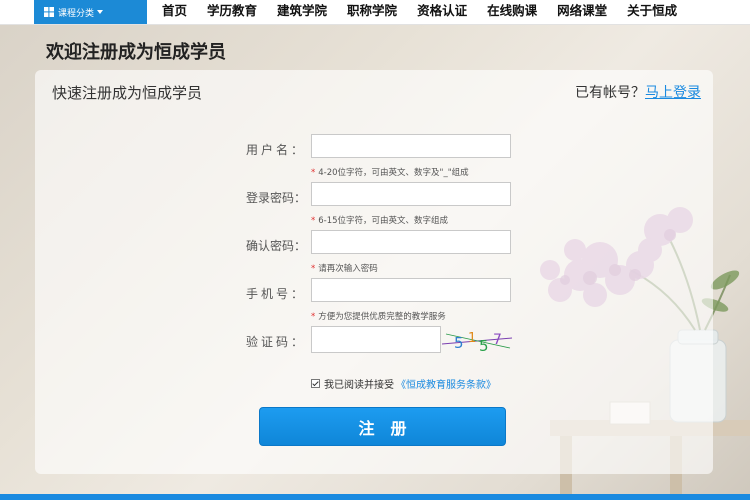  Describe the element at coordinates (275, 342) in the screenshot. I see `captcha-label: 验证码：` at that location.